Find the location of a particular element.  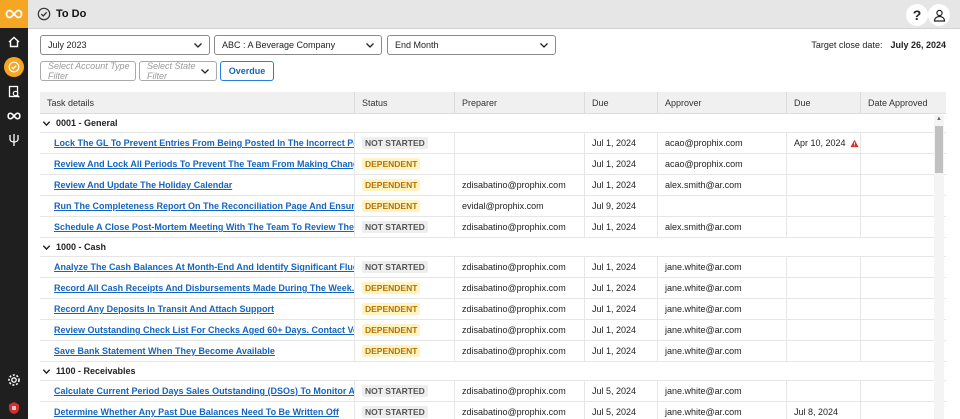

due-cell-text: Jul 5, 2024 is located at coordinates (614, 412).